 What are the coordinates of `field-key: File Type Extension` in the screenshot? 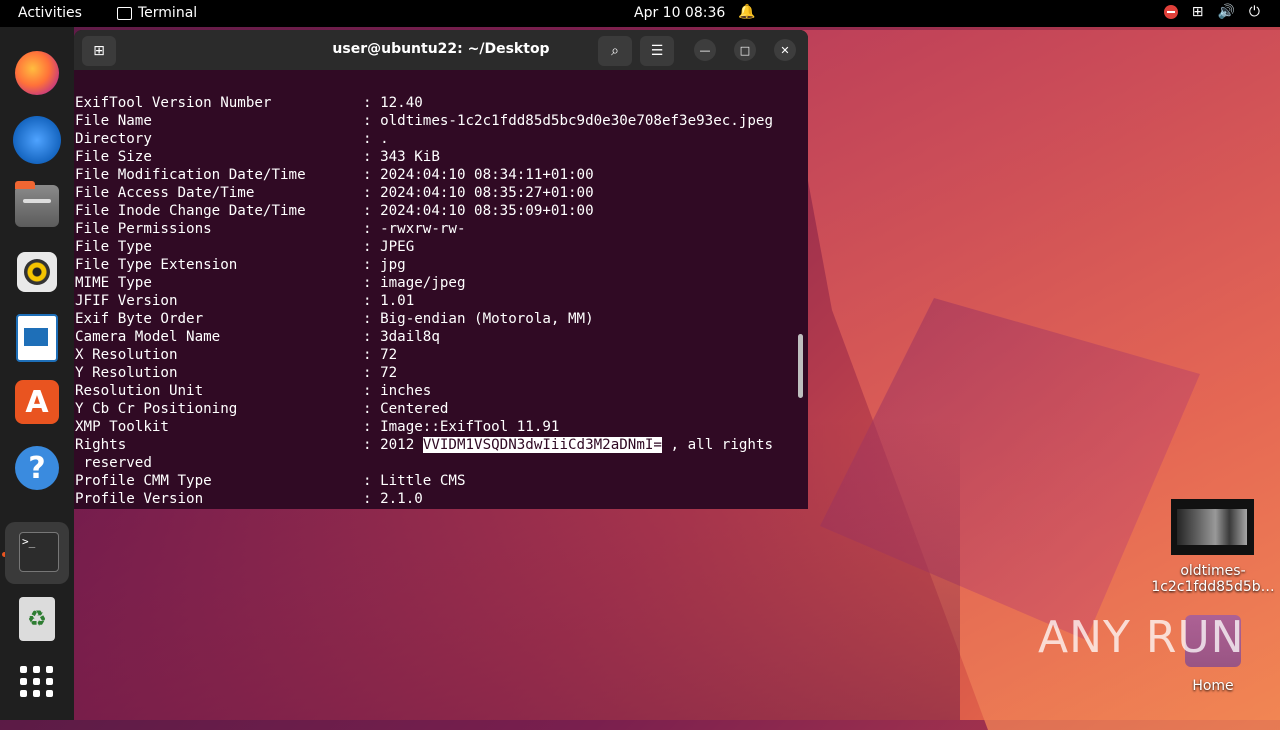 It's located at (156, 265).